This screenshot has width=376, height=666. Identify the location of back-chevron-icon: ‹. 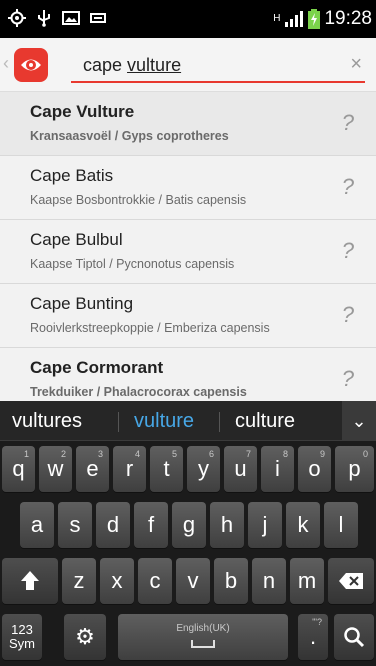
(6, 63).